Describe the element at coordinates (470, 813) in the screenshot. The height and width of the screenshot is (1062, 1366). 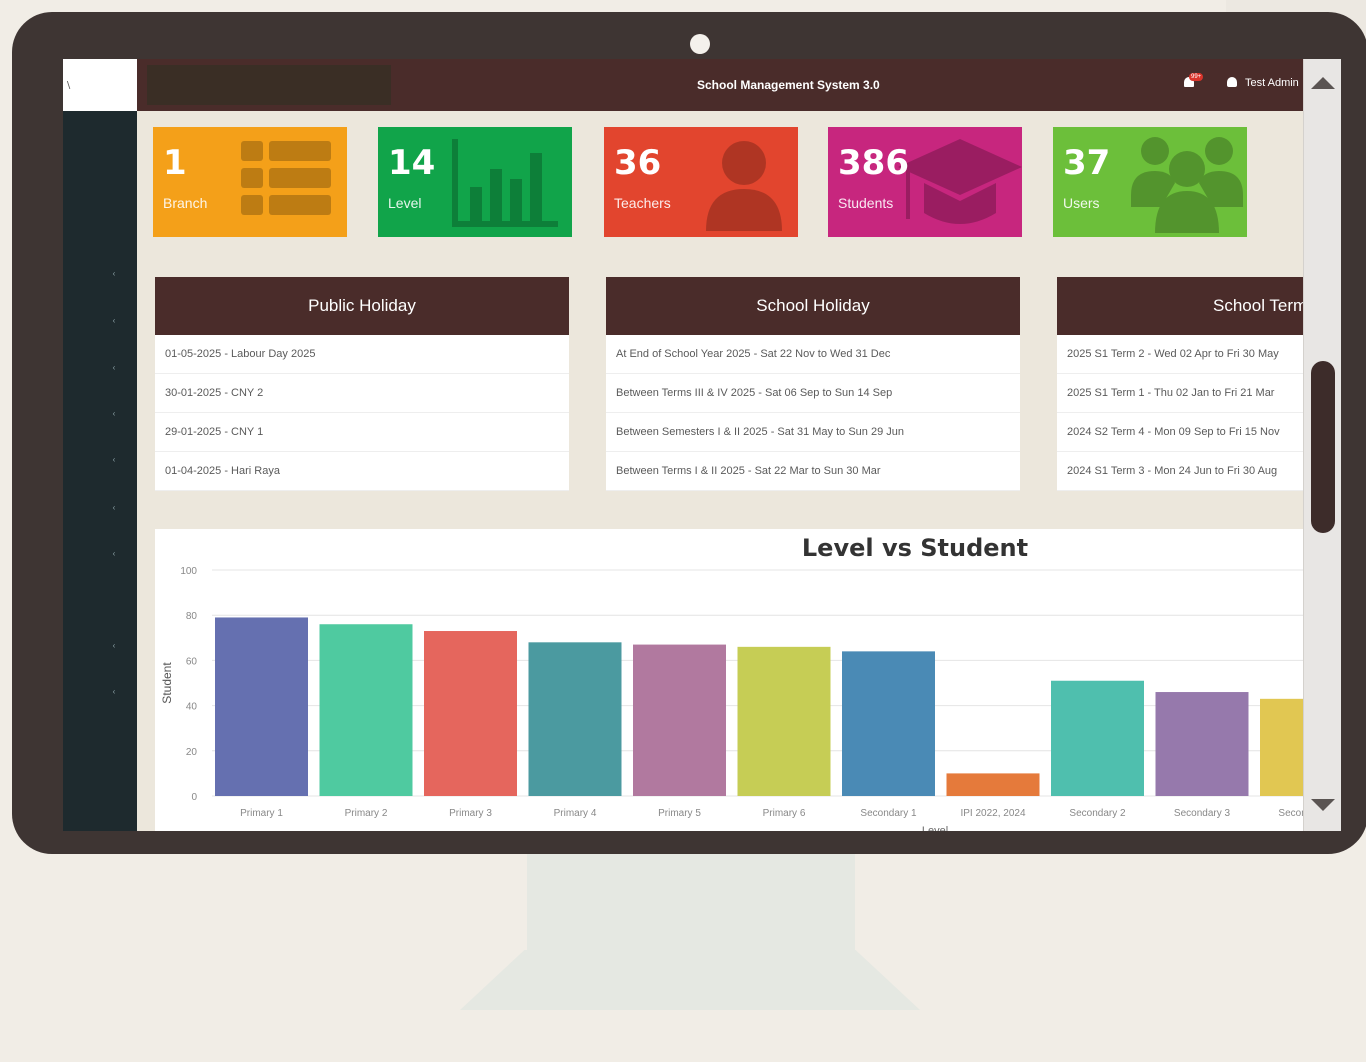
I see `x-tick-label: Primary 3` at that location.